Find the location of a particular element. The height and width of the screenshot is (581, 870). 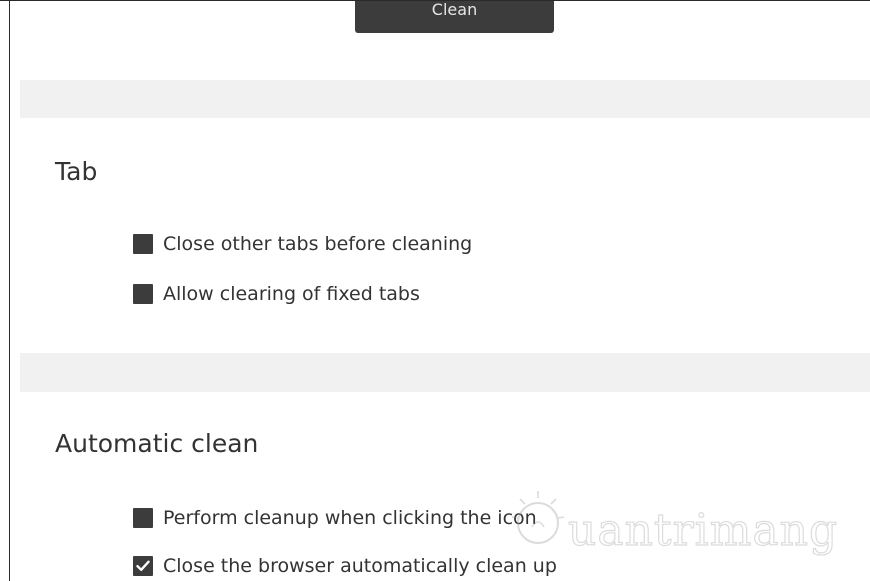

close-other-tabs-option: Close other tabs before cleaning is located at coordinates (302, 244).